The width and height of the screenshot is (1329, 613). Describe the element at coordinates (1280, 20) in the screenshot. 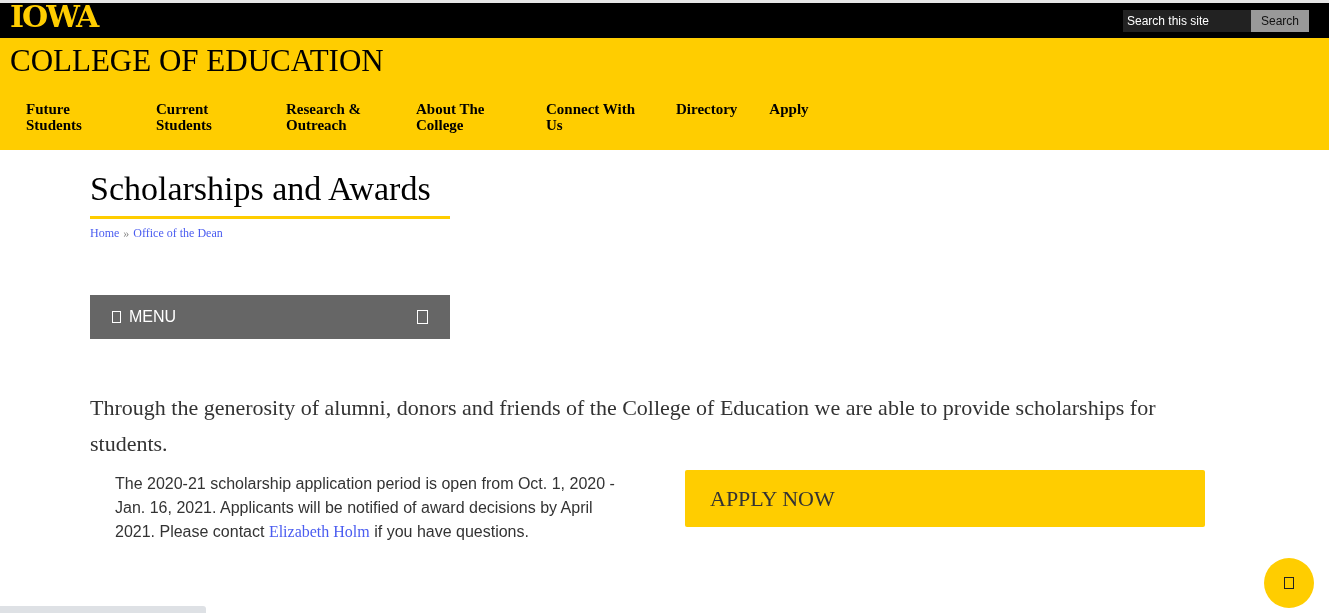

I see `search-button: Search` at that location.